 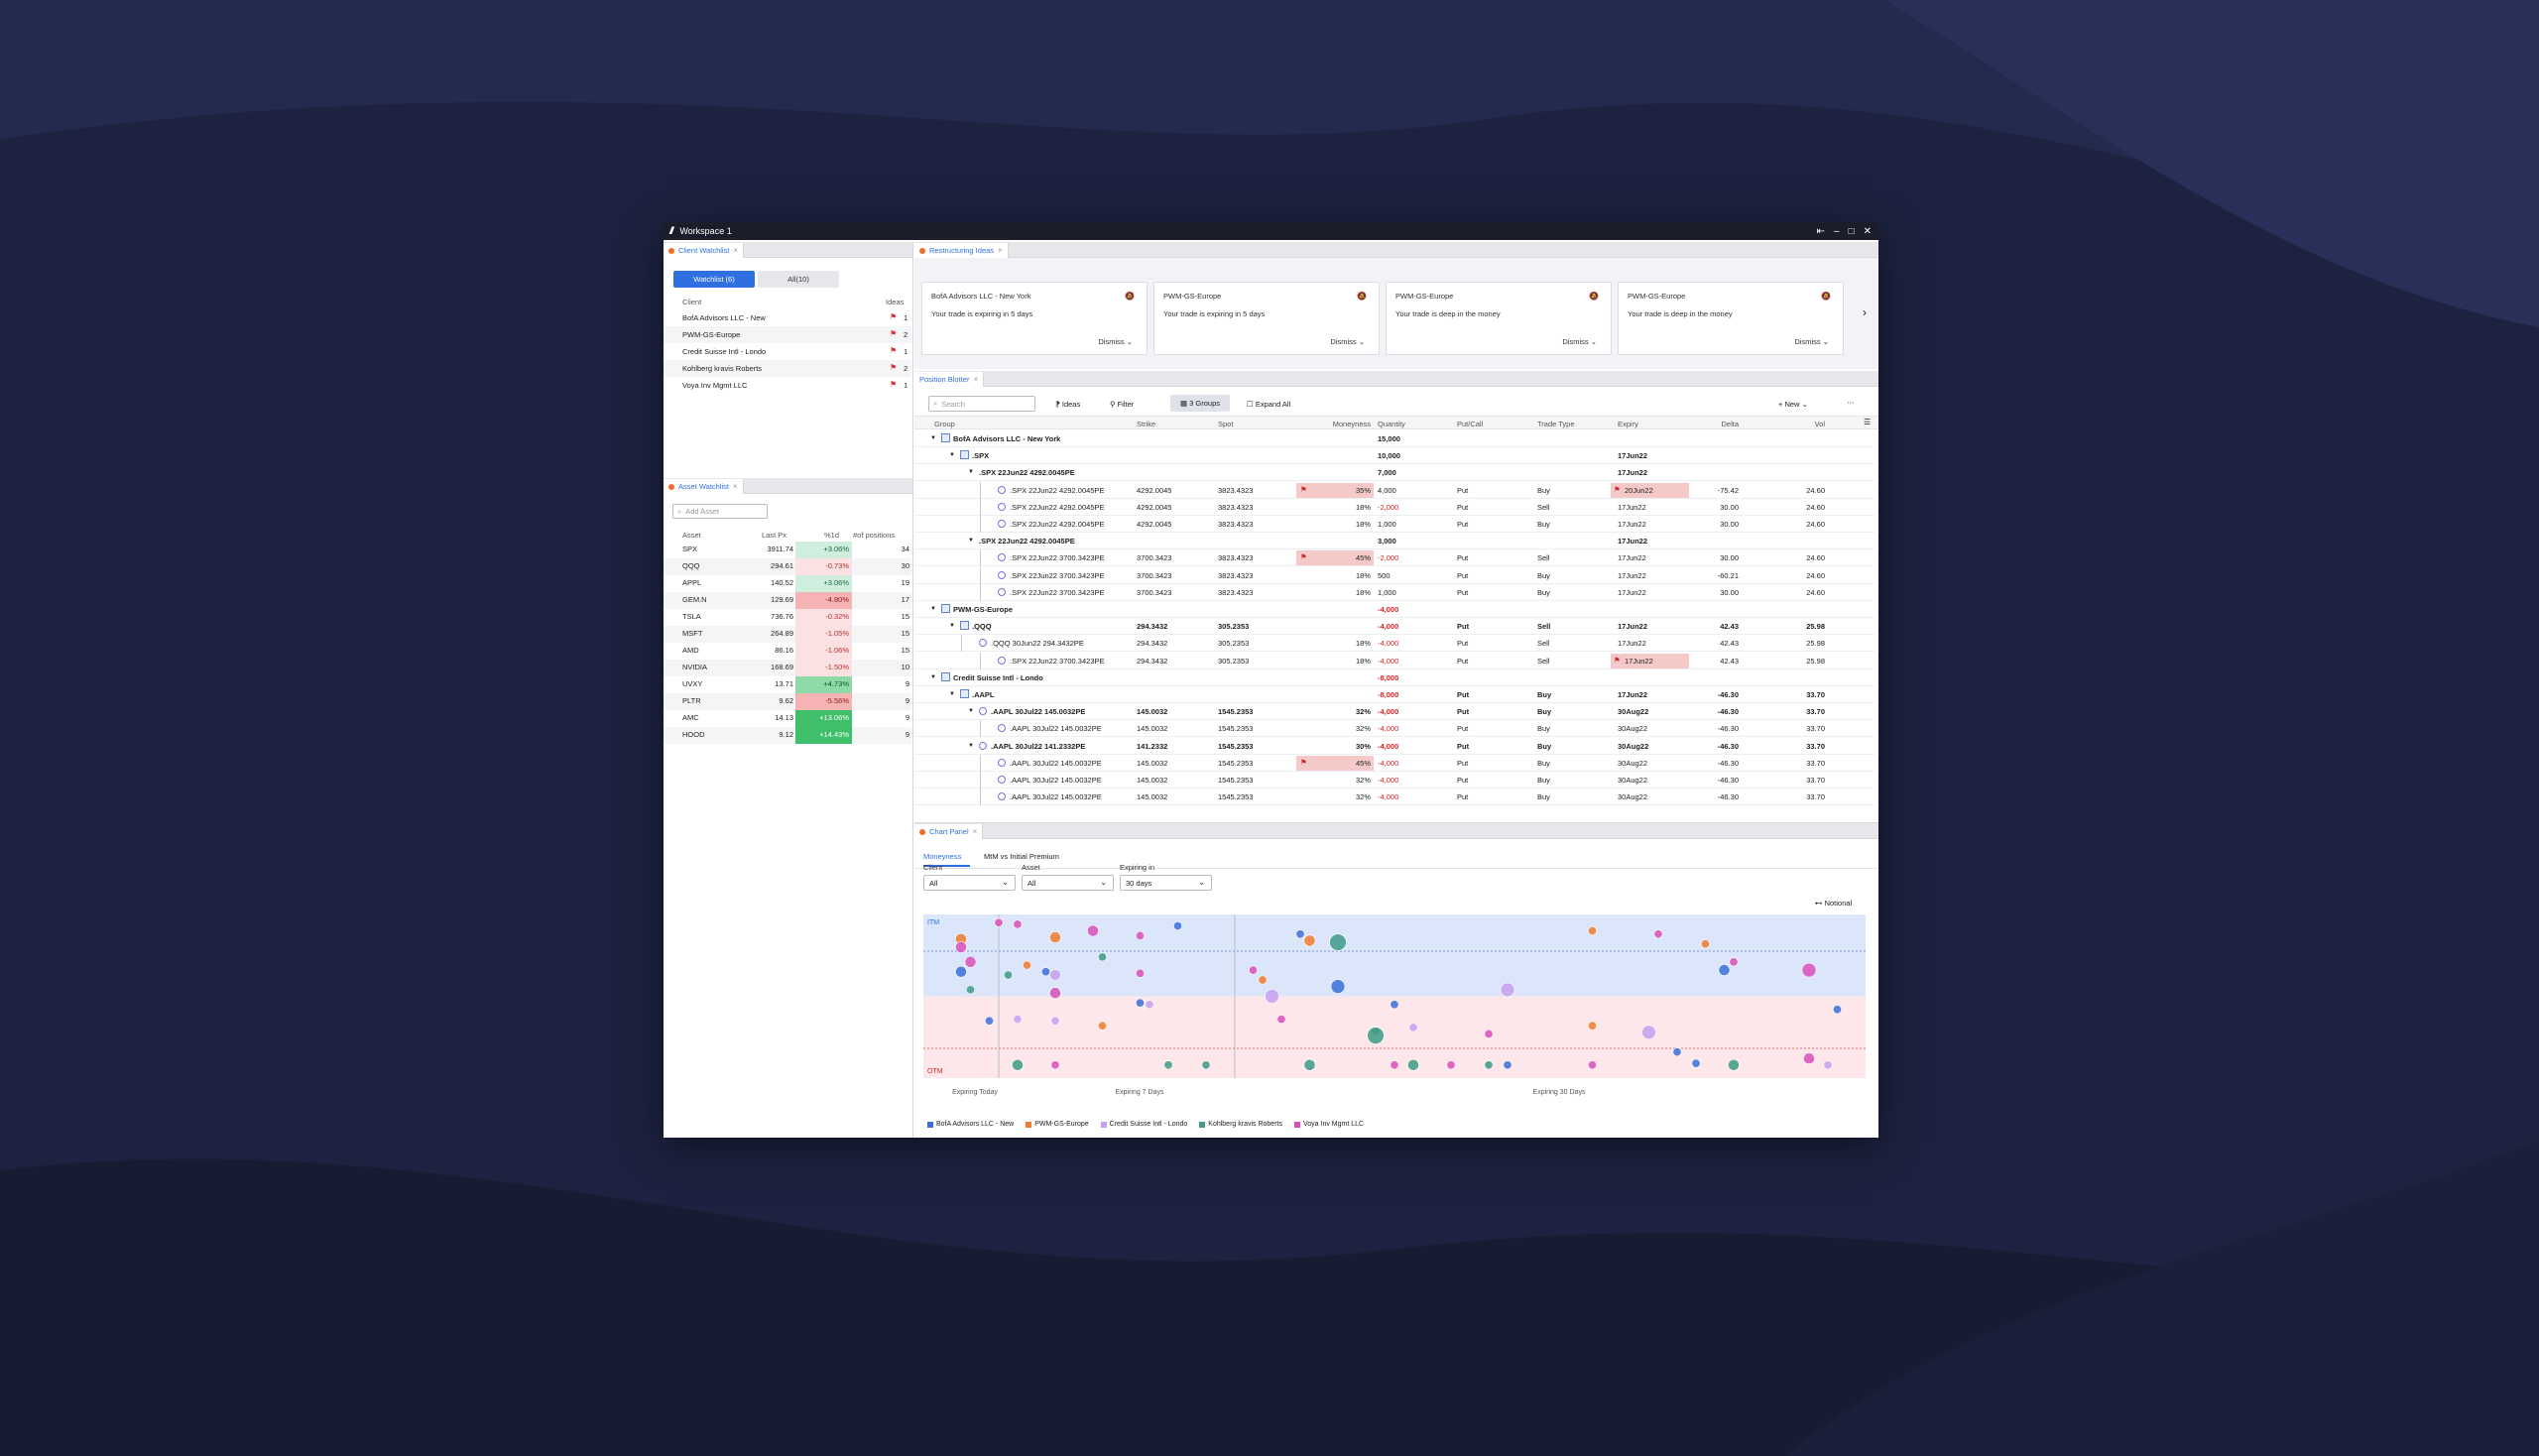 What do you see at coordinates (1821, 231) in the screenshot?
I see `popout-icon: ⇤` at bounding box center [1821, 231].